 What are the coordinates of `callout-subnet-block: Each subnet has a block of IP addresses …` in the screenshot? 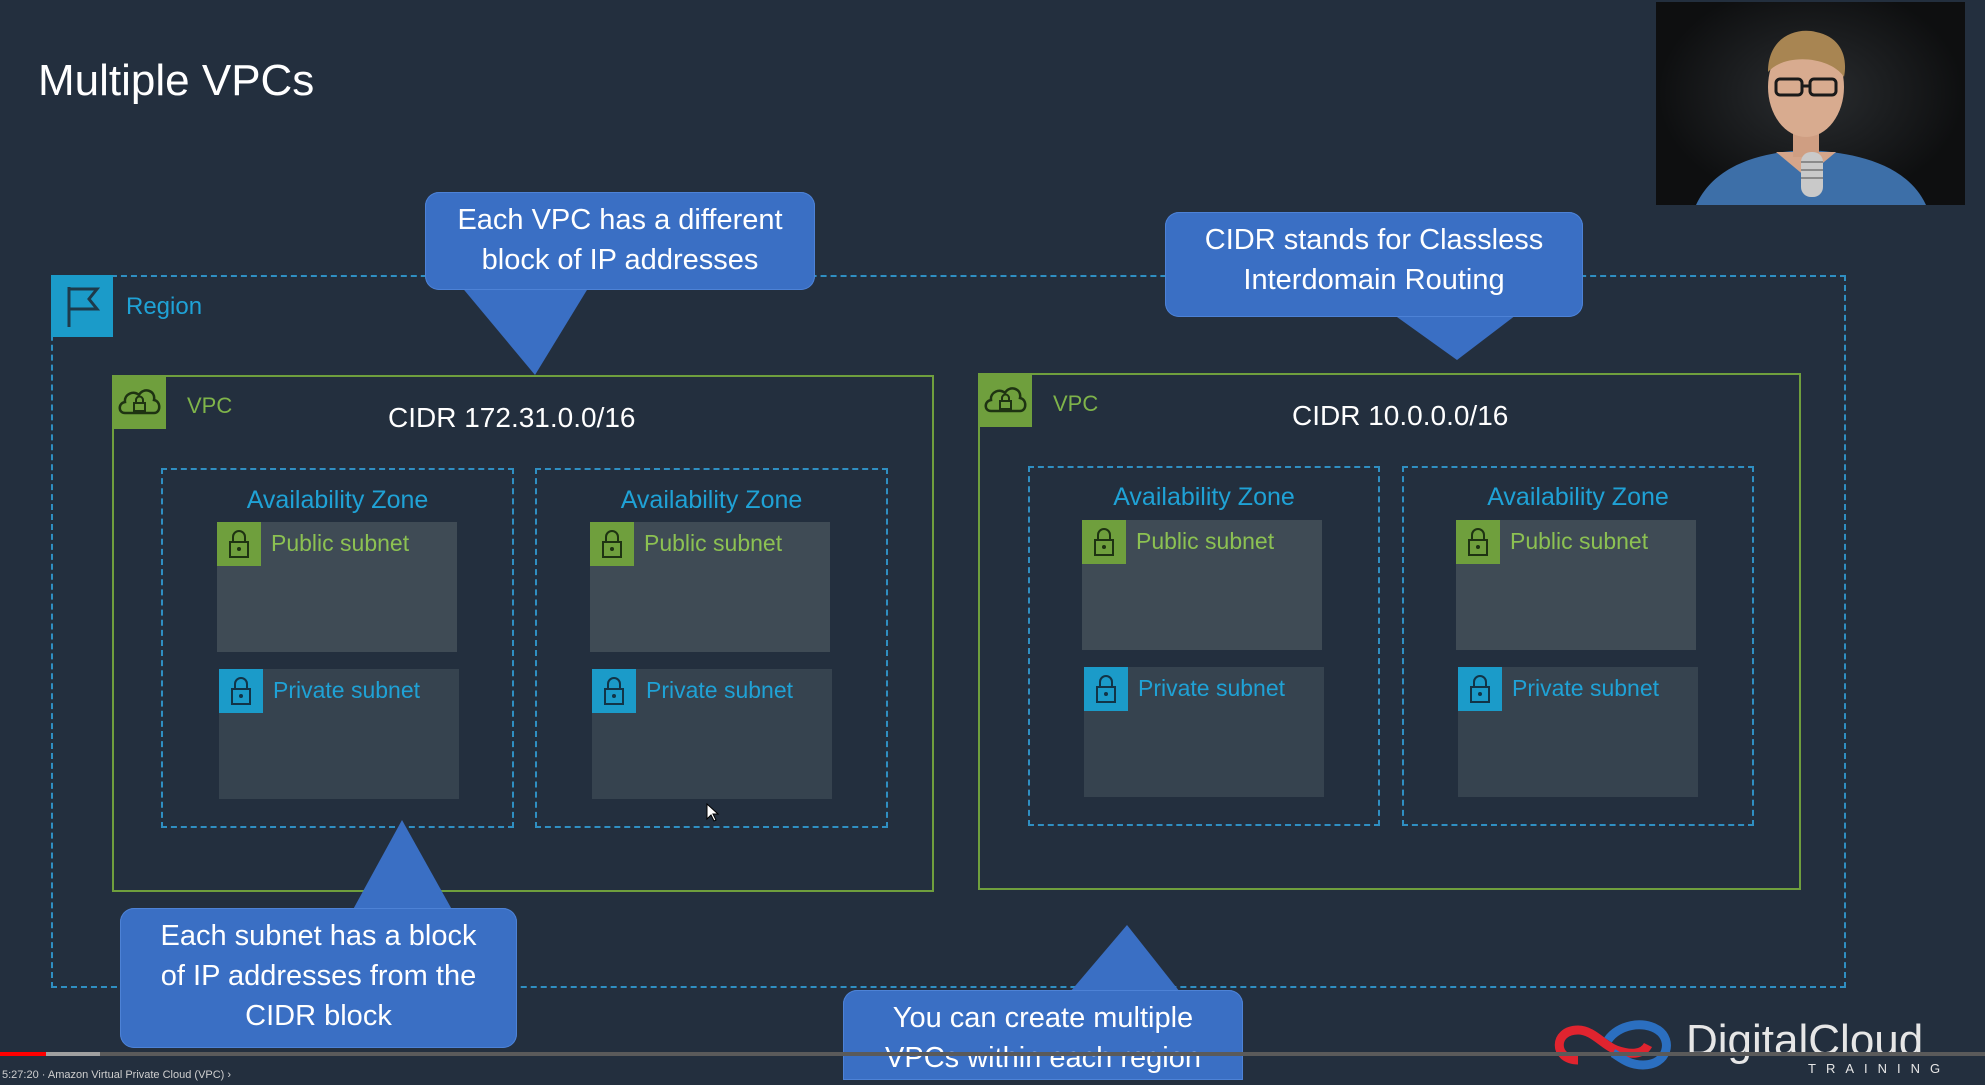 It's located at (318, 978).